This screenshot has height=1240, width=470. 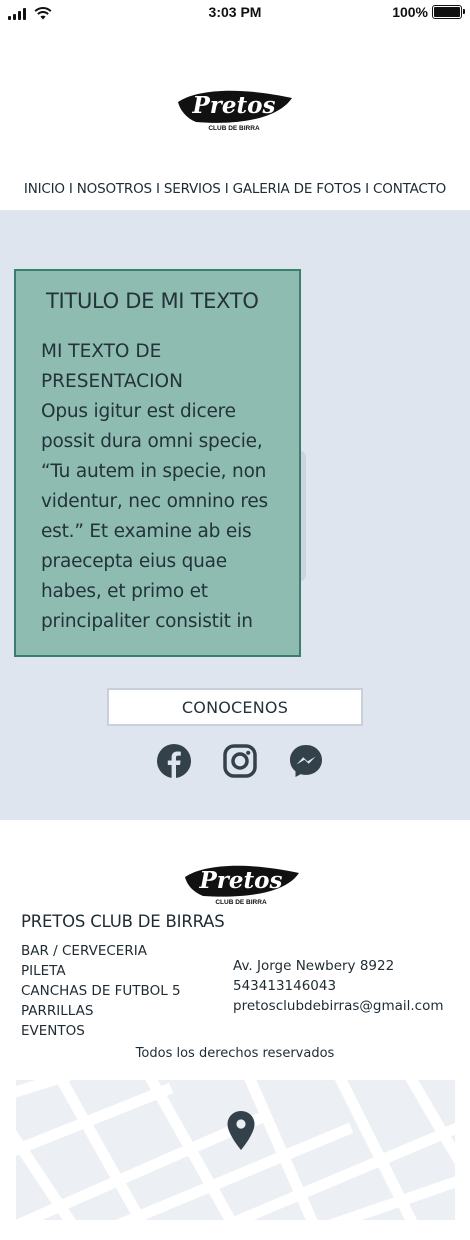 What do you see at coordinates (241, 1130) in the screenshot?
I see `map-pin-icon` at bounding box center [241, 1130].